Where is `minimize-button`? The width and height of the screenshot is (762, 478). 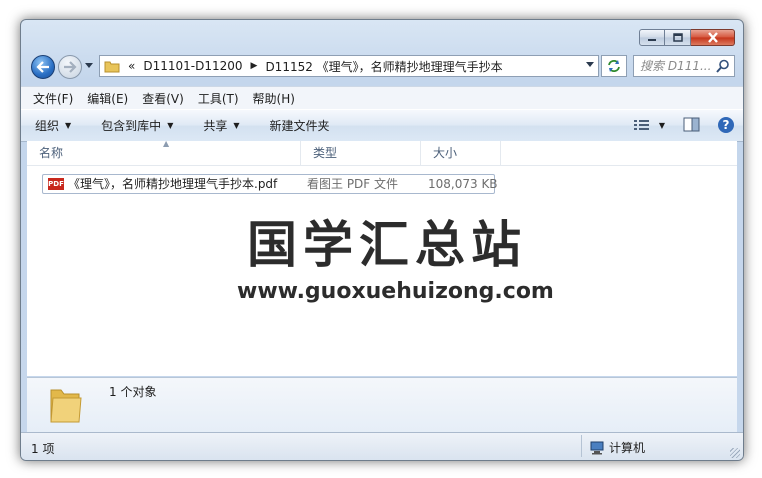 minimize-button is located at coordinates (652, 37).